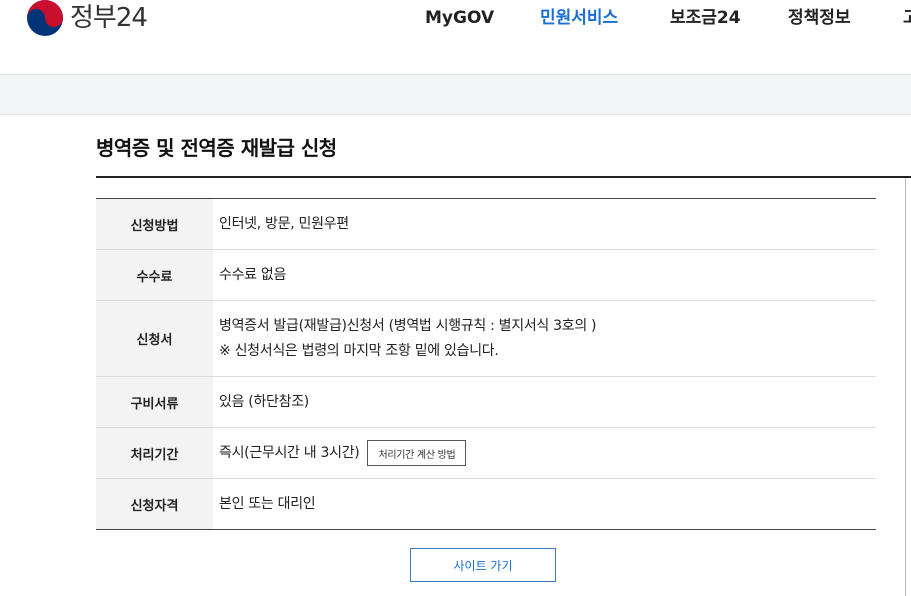 The width and height of the screenshot is (911, 596). What do you see at coordinates (154, 275) in the screenshot?
I see `row-label: 수수료` at bounding box center [154, 275].